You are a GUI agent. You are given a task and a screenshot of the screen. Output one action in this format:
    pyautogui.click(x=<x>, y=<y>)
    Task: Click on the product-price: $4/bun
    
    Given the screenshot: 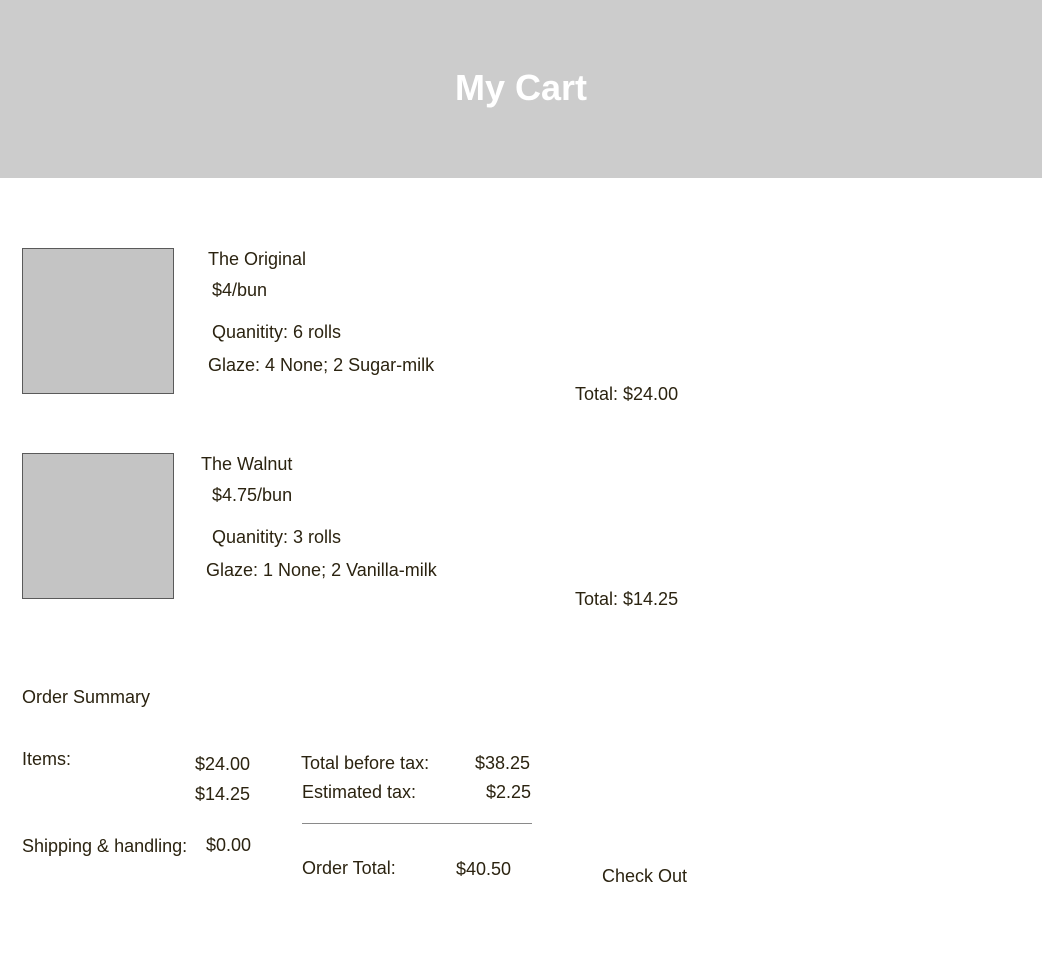 What is the action you would take?
    pyautogui.click(x=240, y=290)
    